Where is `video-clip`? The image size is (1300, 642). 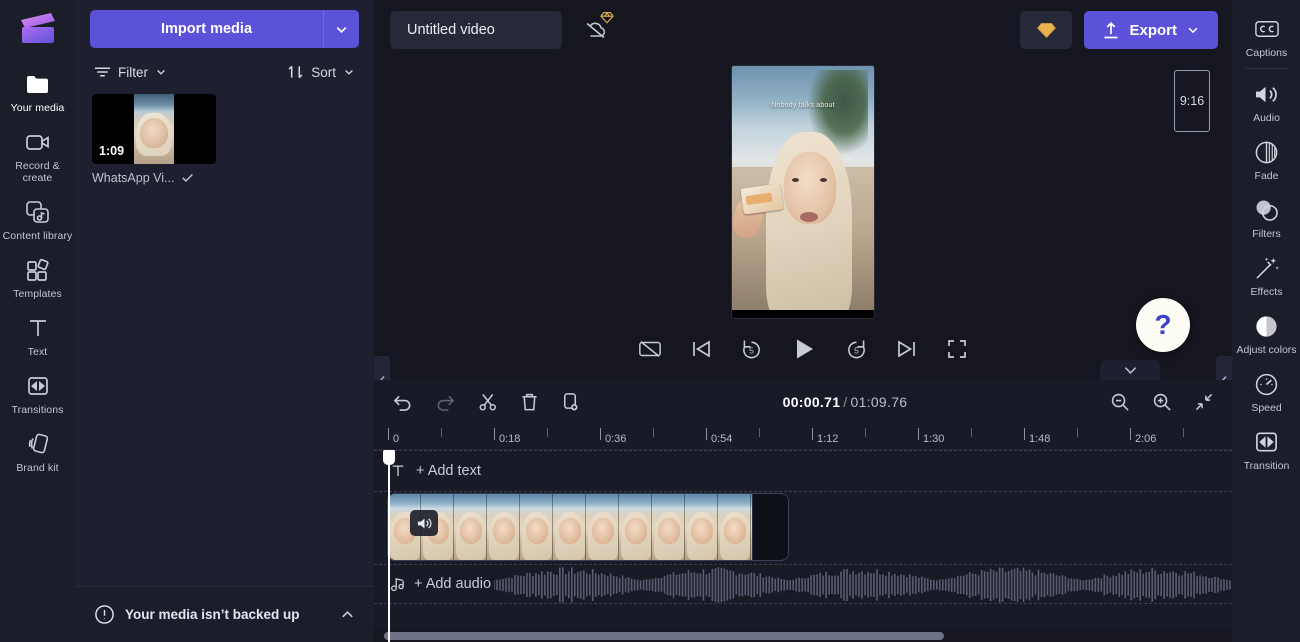 video-clip is located at coordinates (588, 527).